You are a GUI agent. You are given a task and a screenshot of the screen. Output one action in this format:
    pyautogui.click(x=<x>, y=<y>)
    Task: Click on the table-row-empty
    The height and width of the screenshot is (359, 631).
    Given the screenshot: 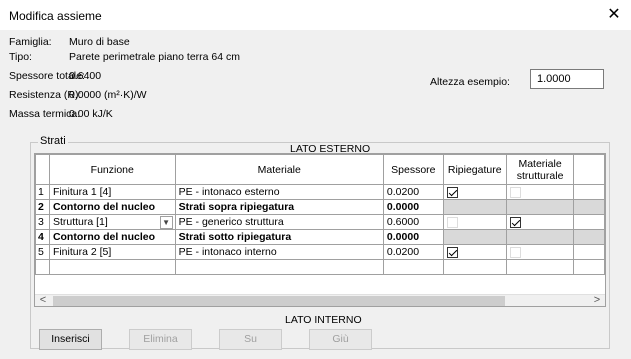 What is the action you would take?
    pyautogui.click(x=320, y=267)
    